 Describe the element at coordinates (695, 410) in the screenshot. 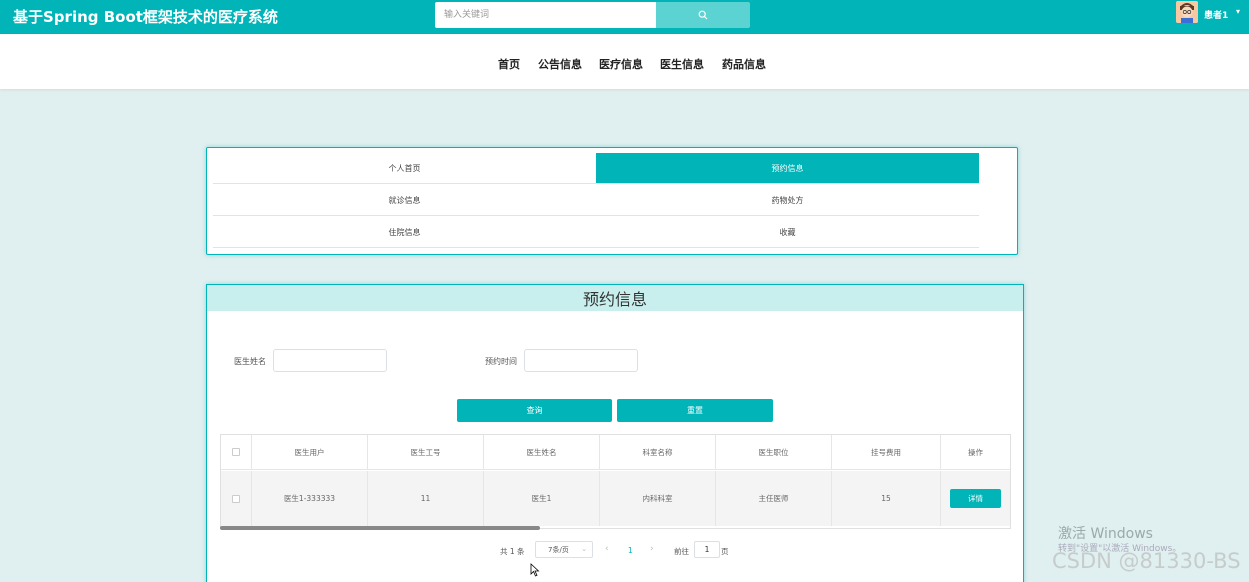

I see `reset-button: 重置` at that location.